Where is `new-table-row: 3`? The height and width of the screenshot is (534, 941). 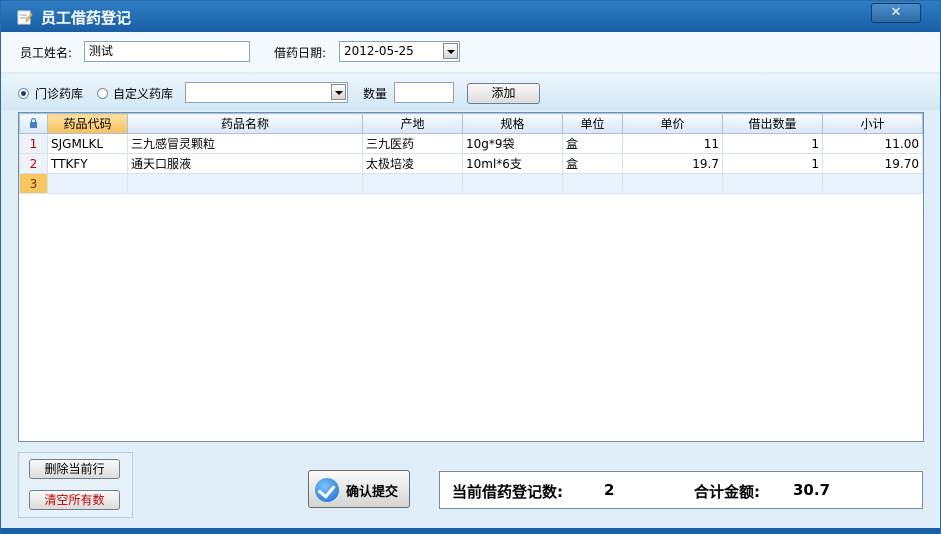
new-table-row: 3 is located at coordinates (471, 183).